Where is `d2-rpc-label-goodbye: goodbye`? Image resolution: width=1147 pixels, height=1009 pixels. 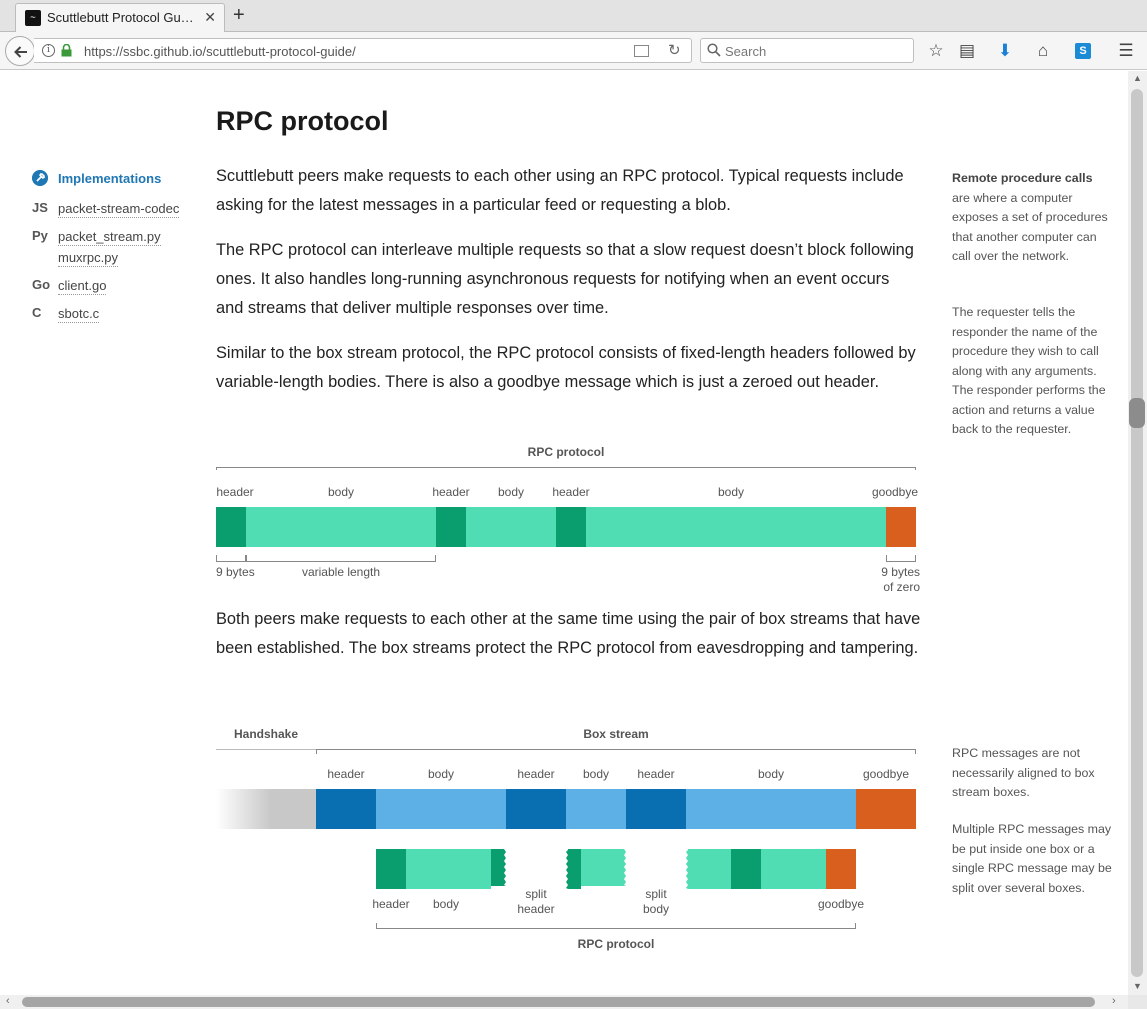
d2-rpc-label-goodbye: goodbye is located at coordinates (841, 904).